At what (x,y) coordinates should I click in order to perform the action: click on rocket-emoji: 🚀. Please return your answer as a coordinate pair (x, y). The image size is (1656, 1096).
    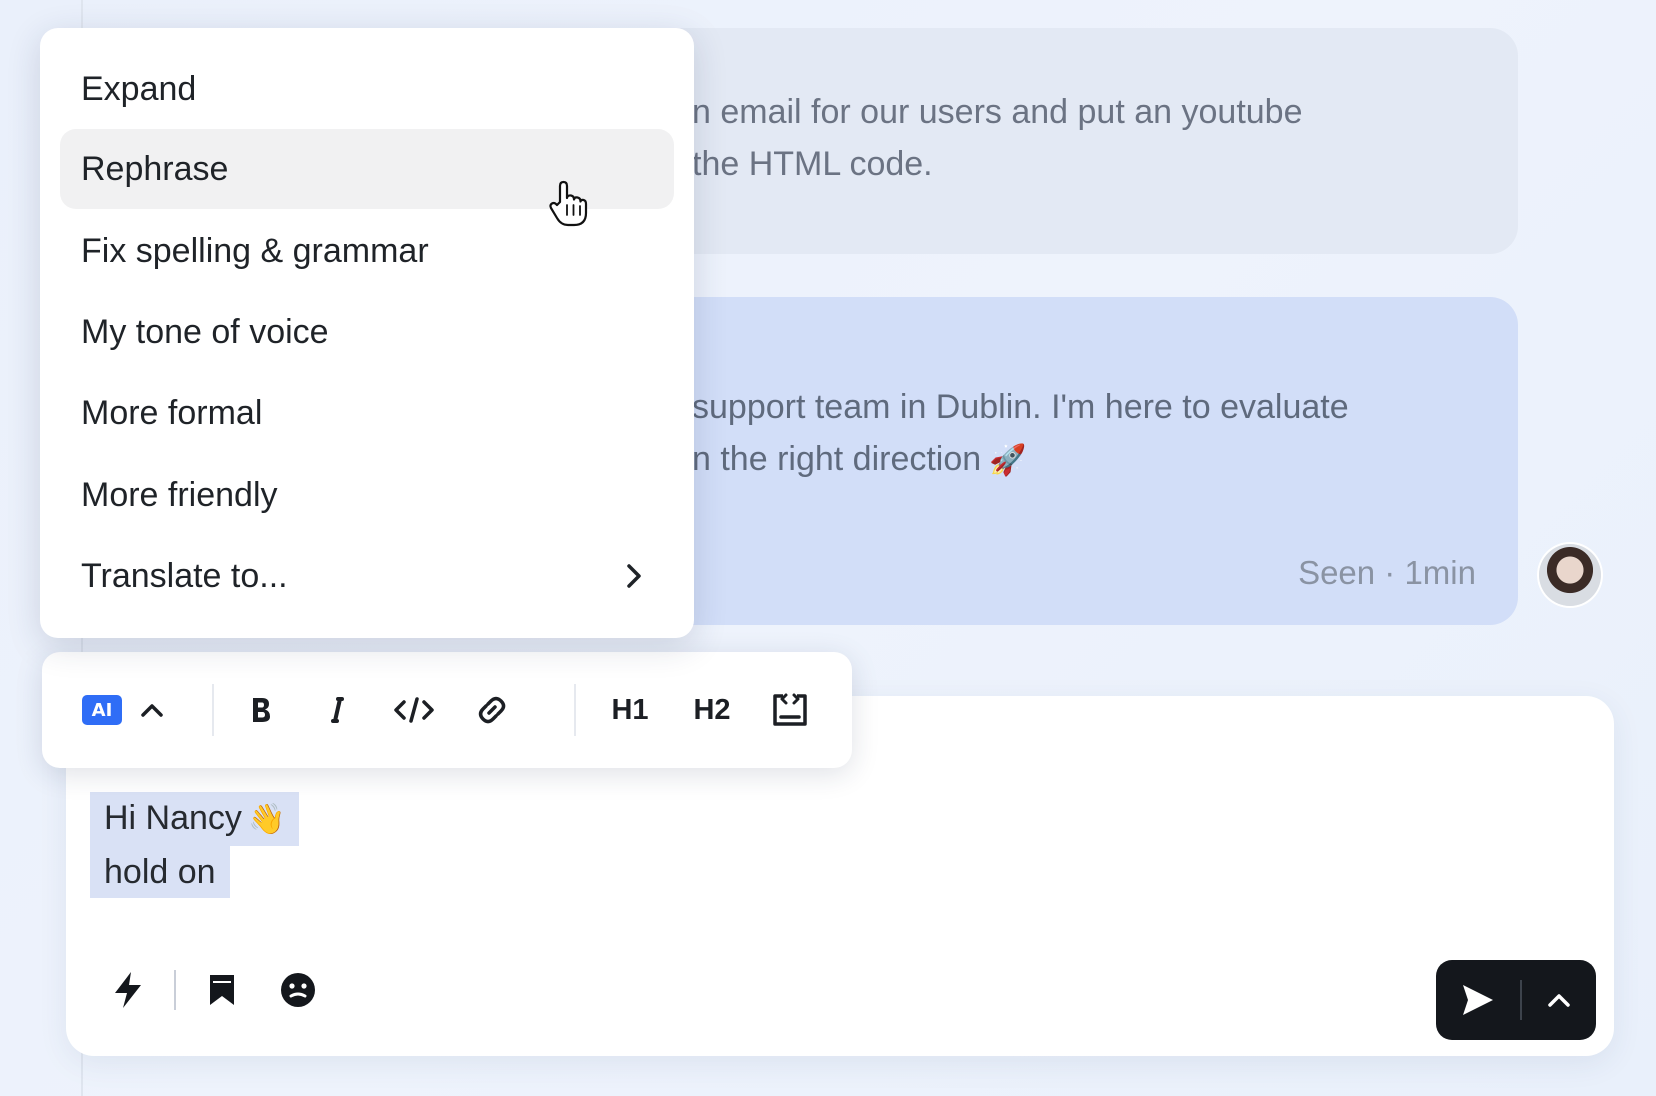
    Looking at the image, I should click on (1008, 460).